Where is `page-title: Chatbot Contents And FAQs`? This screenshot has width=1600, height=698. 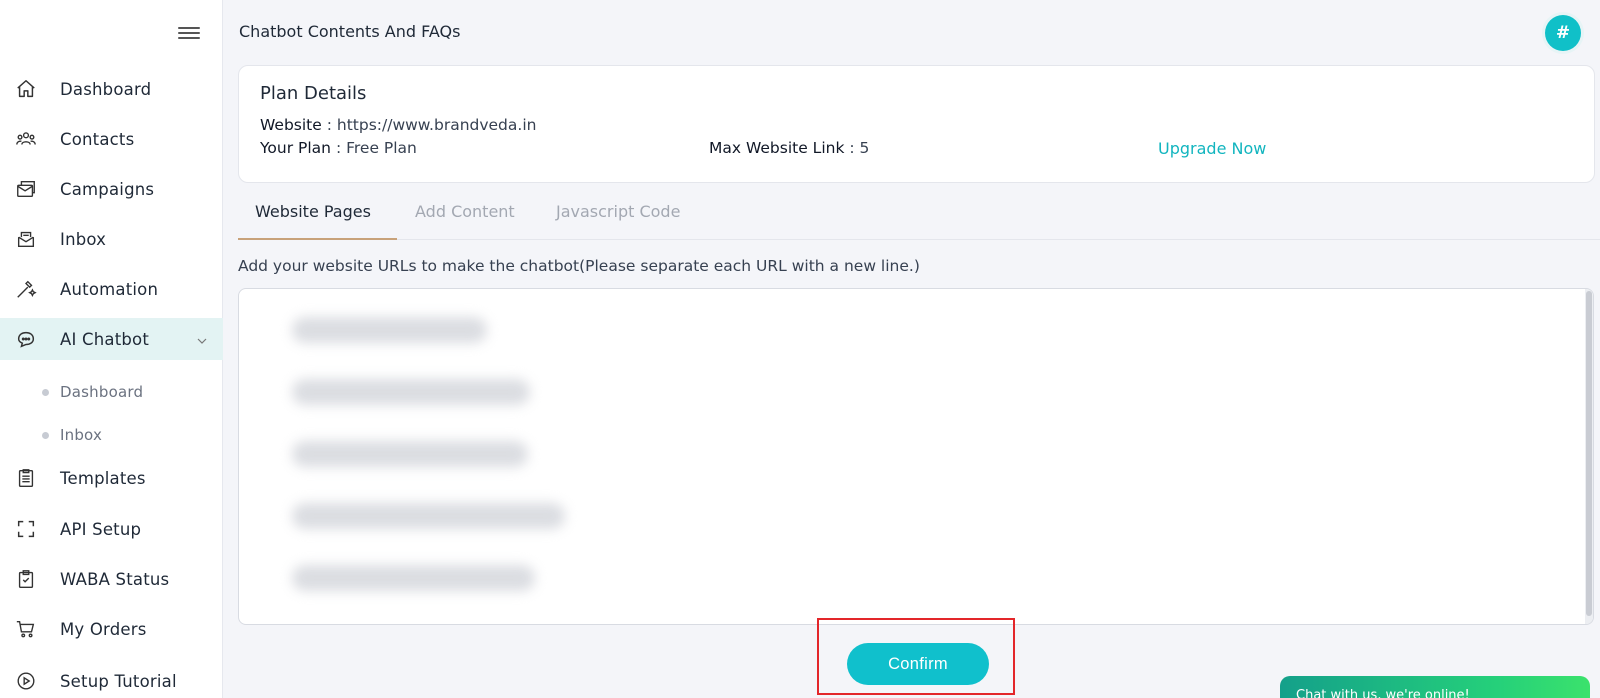
page-title: Chatbot Contents And FAQs is located at coordinates (350, 31).